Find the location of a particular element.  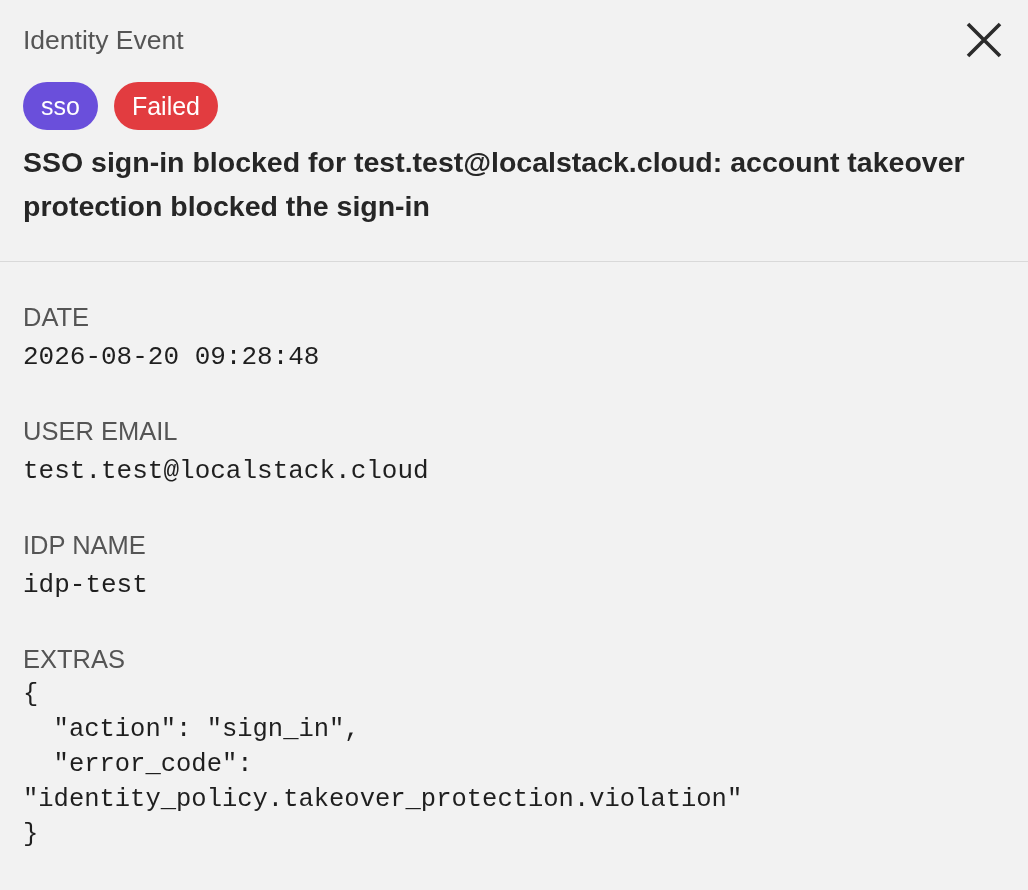

close-button is located at coordinates (984, 40).